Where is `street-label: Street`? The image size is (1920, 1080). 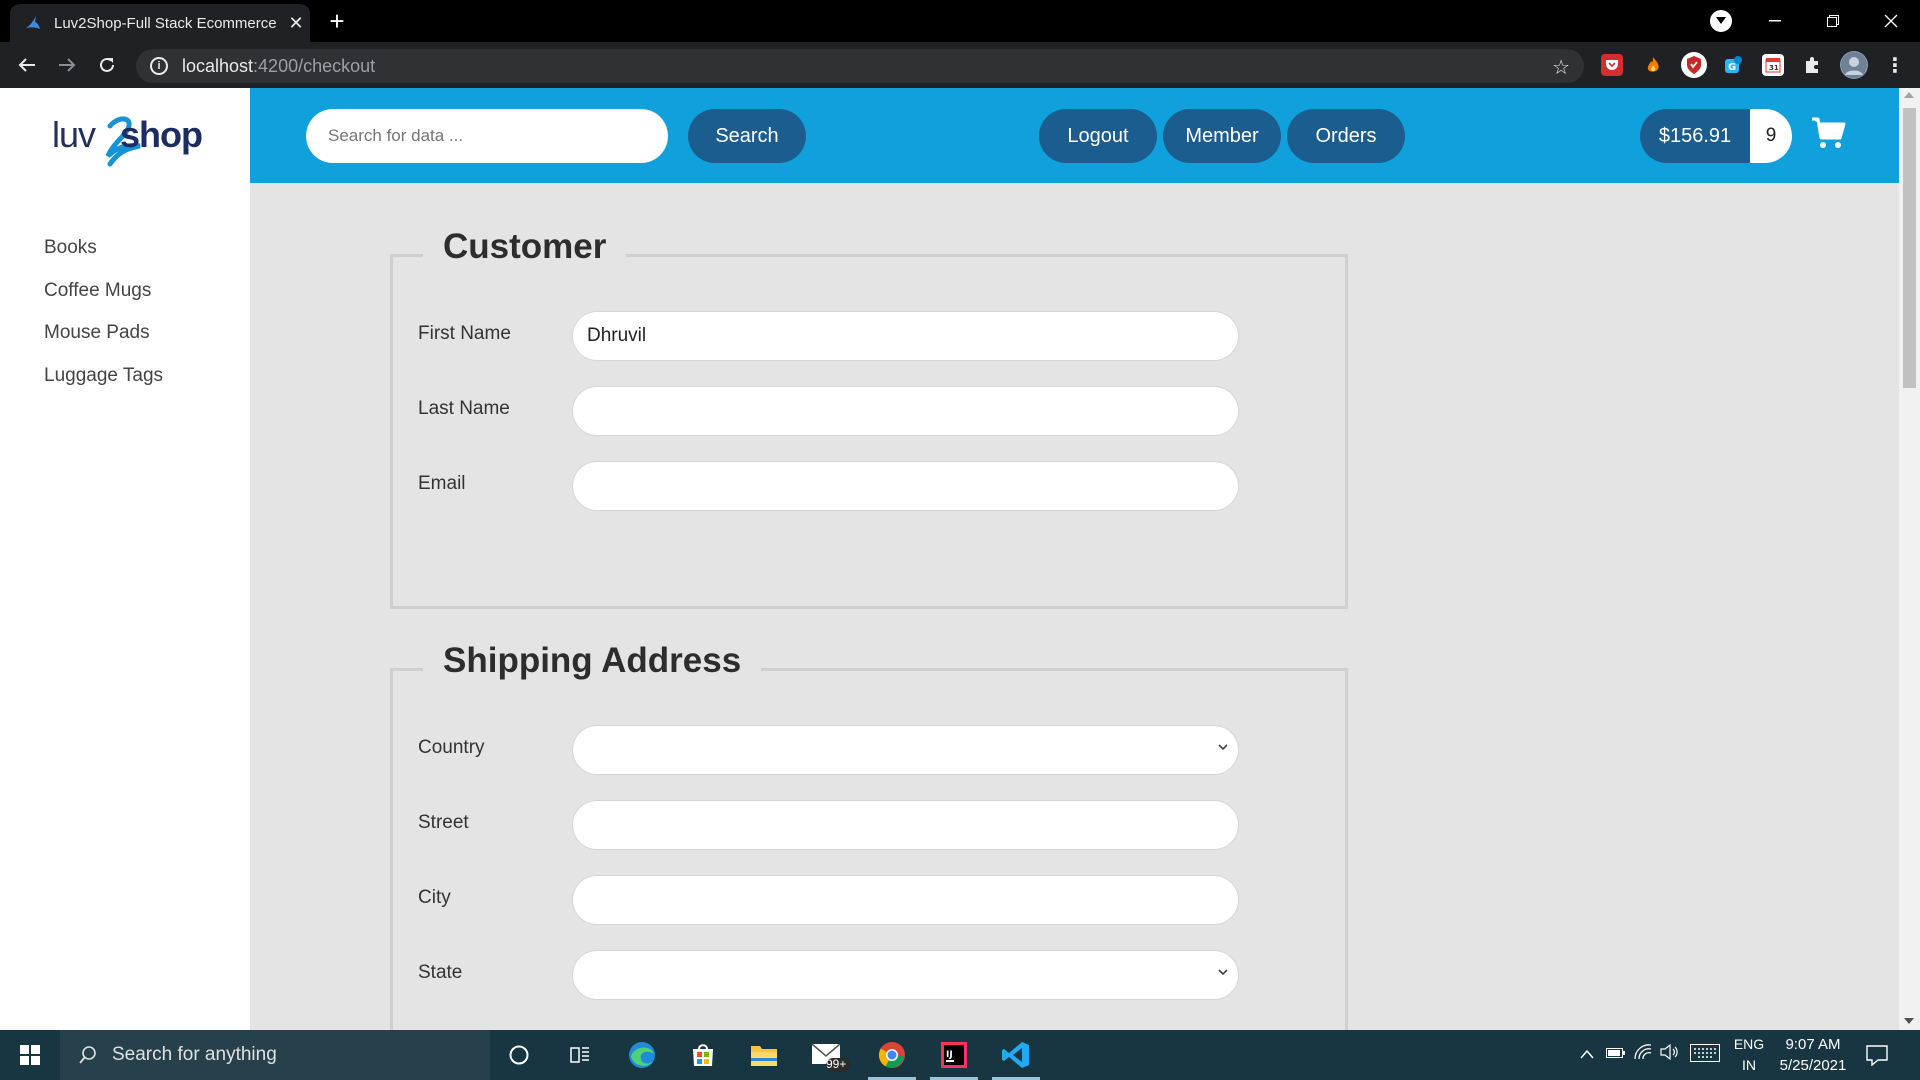 street-label: Street is located at coordinates (443, 822).